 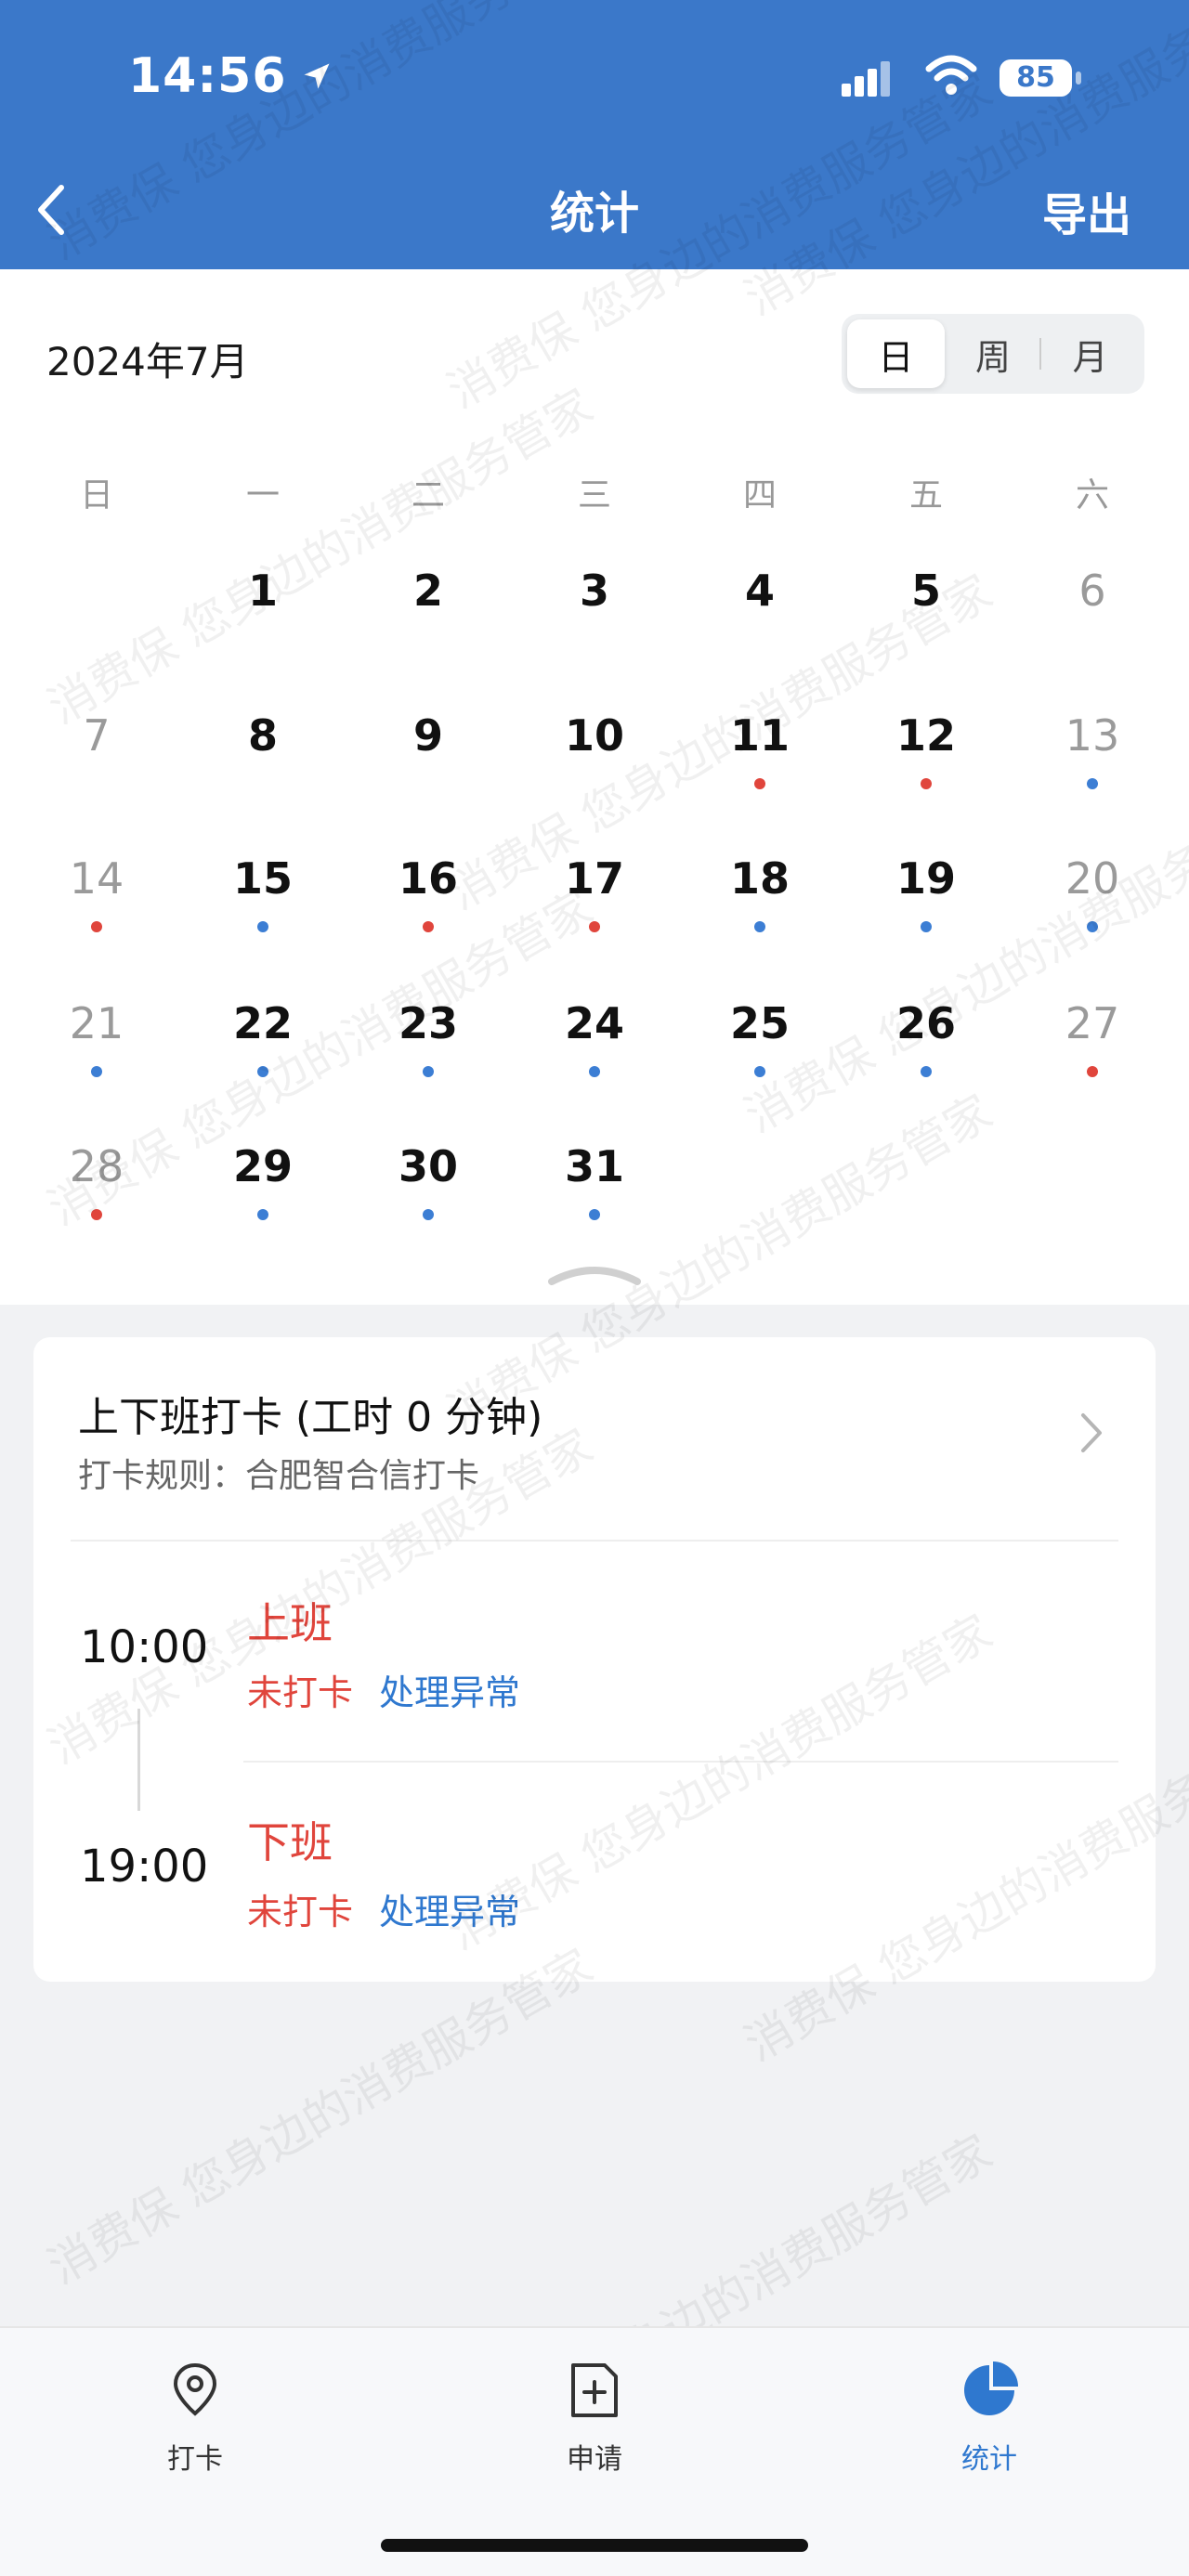 I want to click on battery-indicator: 85, so click(x=1041, y=78).